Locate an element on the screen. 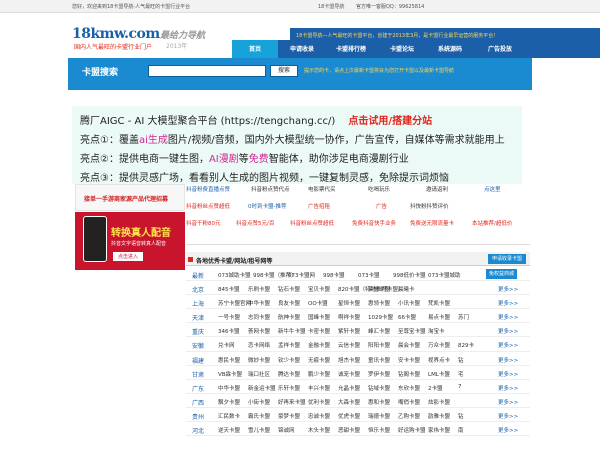 This screenshot has width=600, height=450. site-link: 南 is located at coordinates (461, 430).